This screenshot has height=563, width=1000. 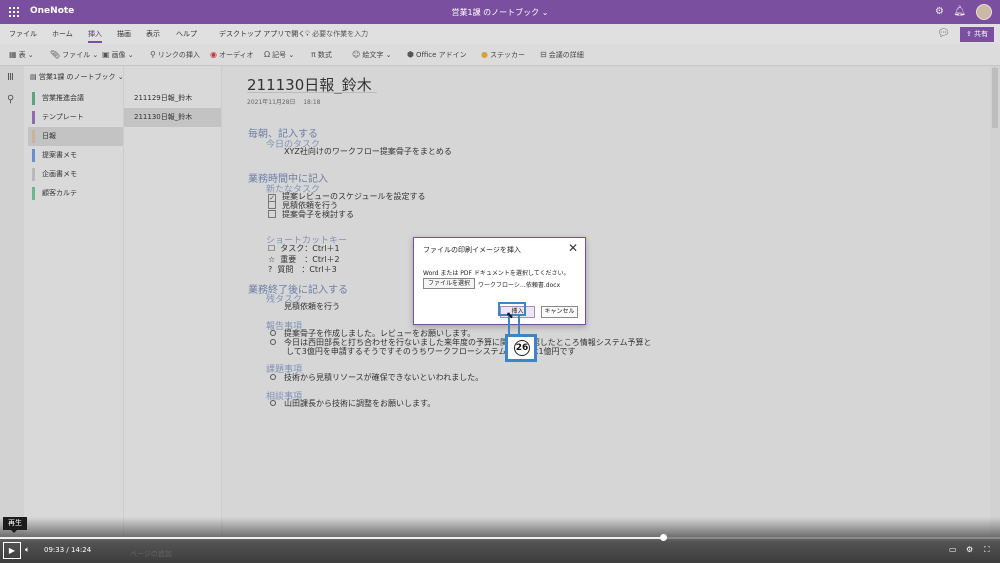 I want to click on tab-home: ホーム, so click(x=62, y=34).